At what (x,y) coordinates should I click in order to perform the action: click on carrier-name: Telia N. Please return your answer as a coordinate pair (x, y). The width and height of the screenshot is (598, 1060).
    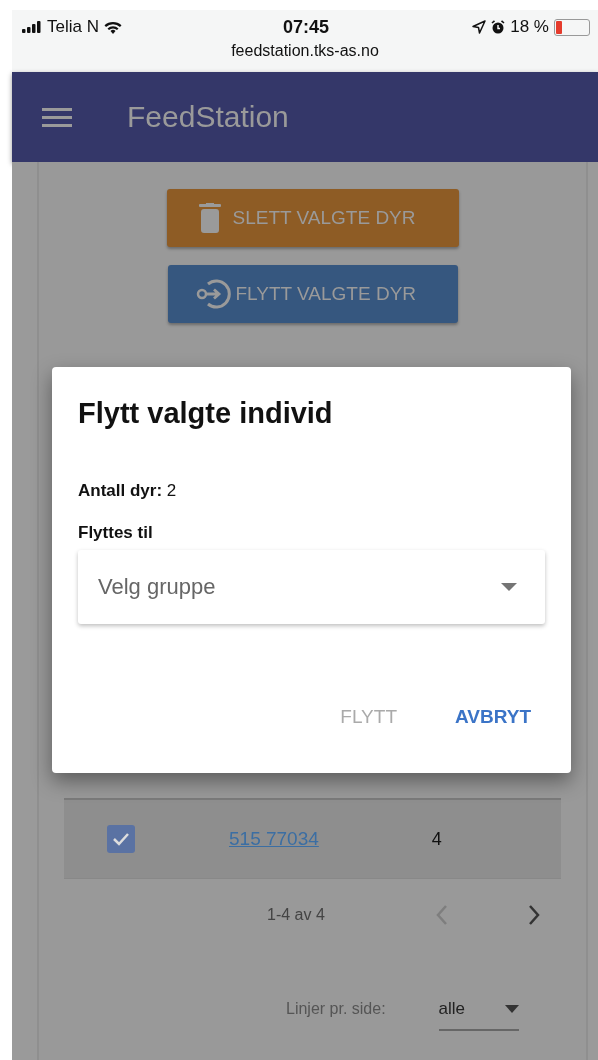
    Looking at the image, I should click on (73, 27).